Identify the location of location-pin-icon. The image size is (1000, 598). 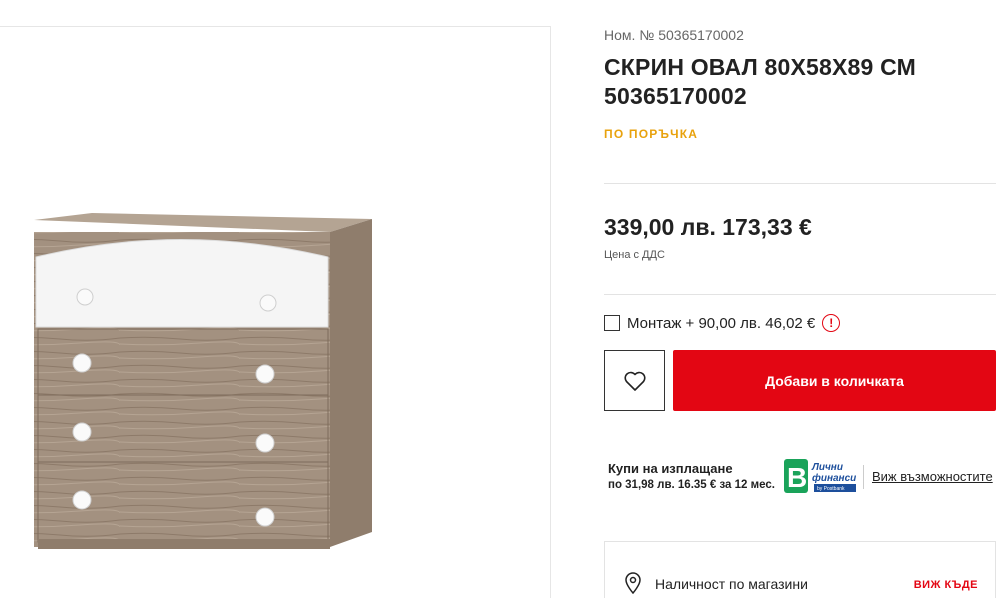
(633, 583).